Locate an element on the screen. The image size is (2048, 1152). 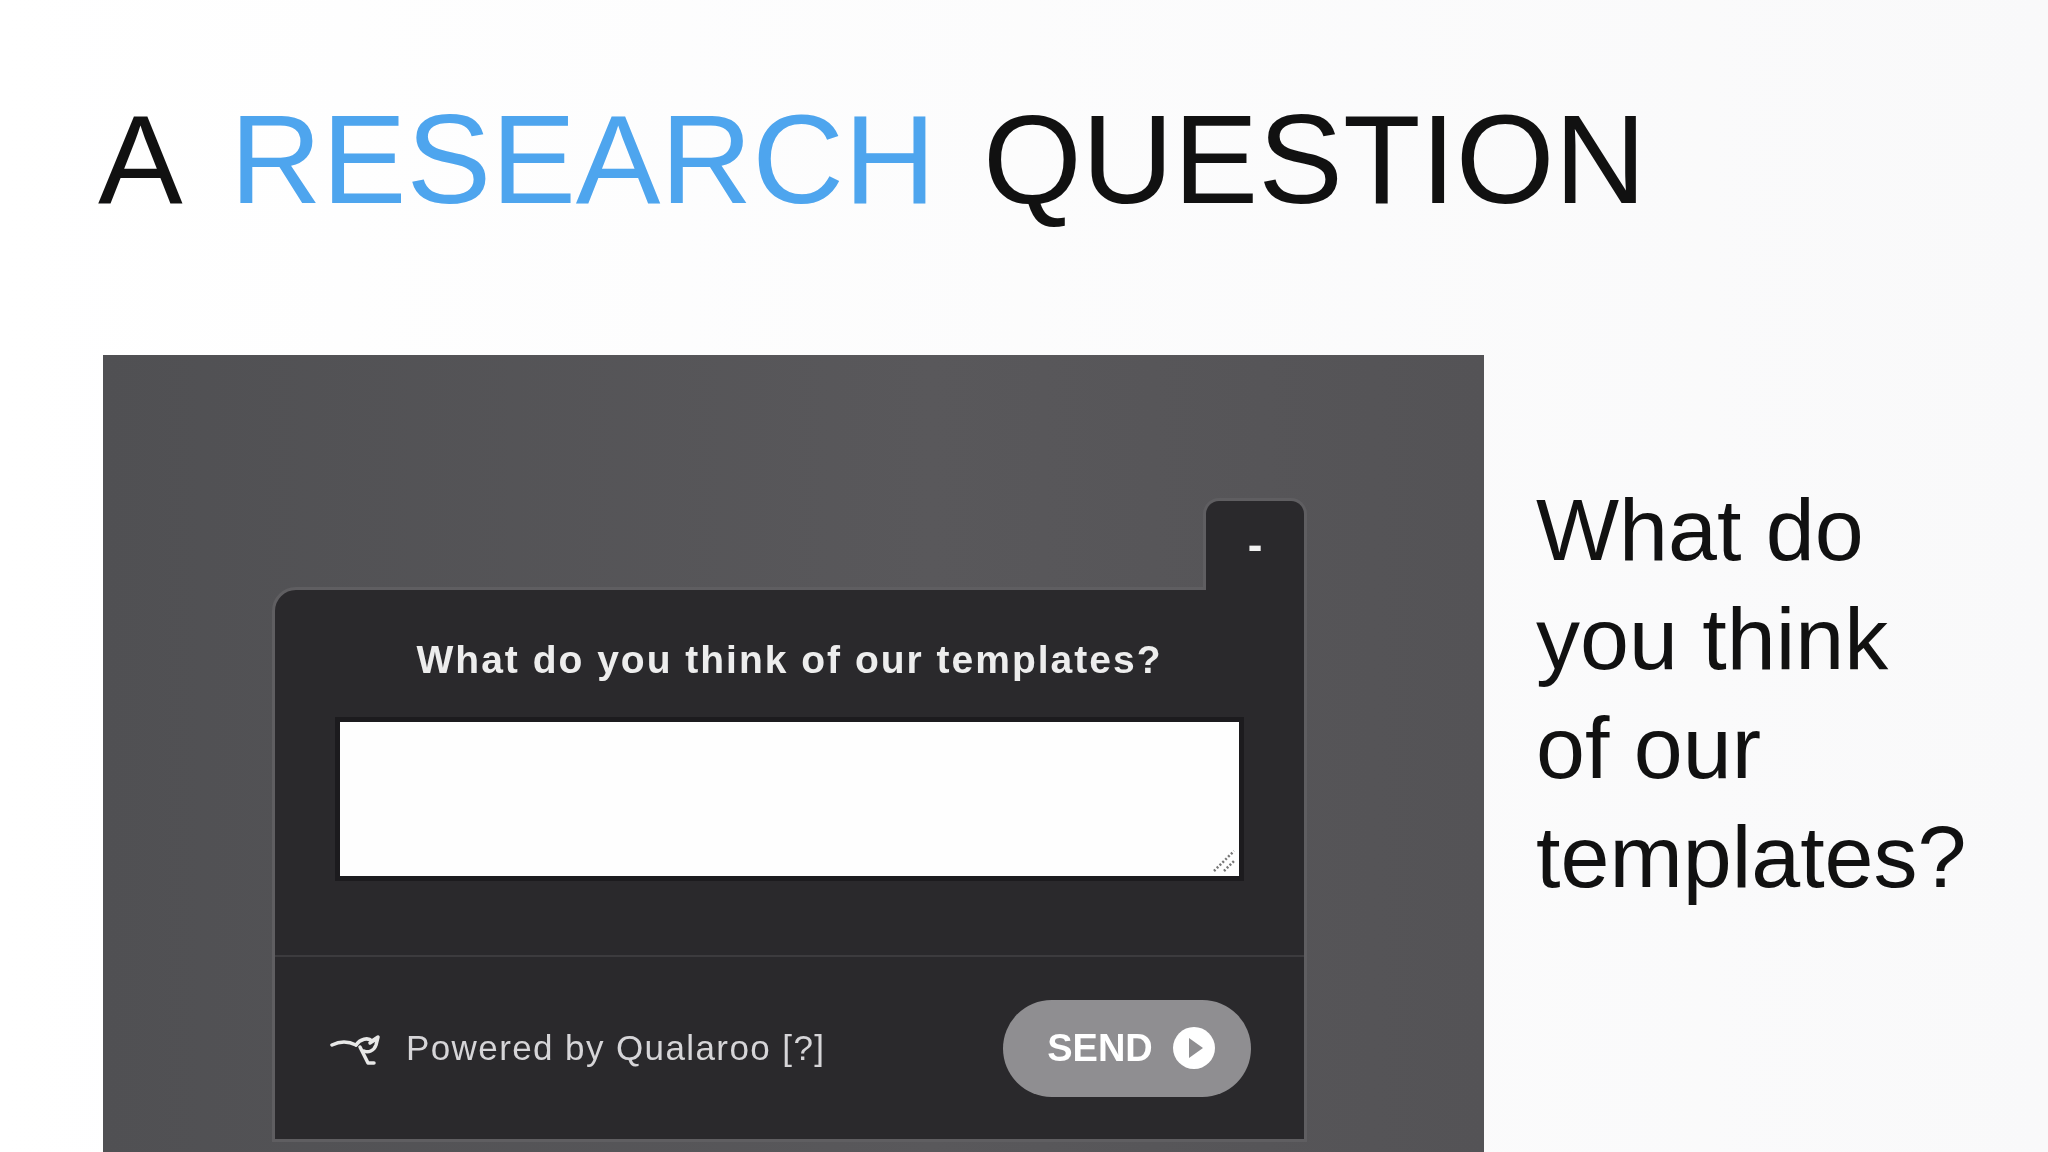
powered-by-text: Powered by Qualaroo [?] is located at coordinates (616, 1048).